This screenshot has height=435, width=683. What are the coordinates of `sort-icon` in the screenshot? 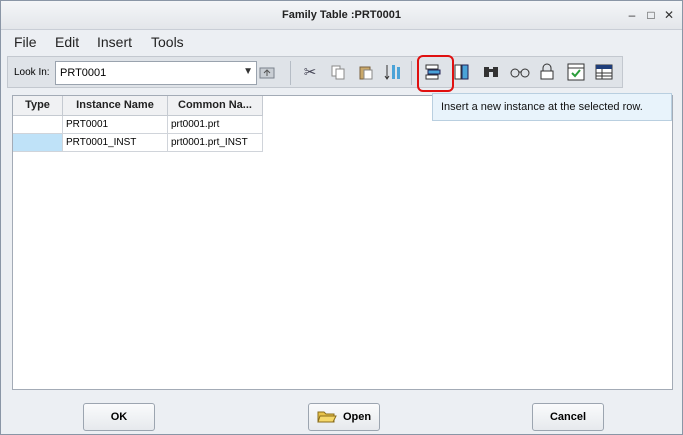 It's located at (393, 72).